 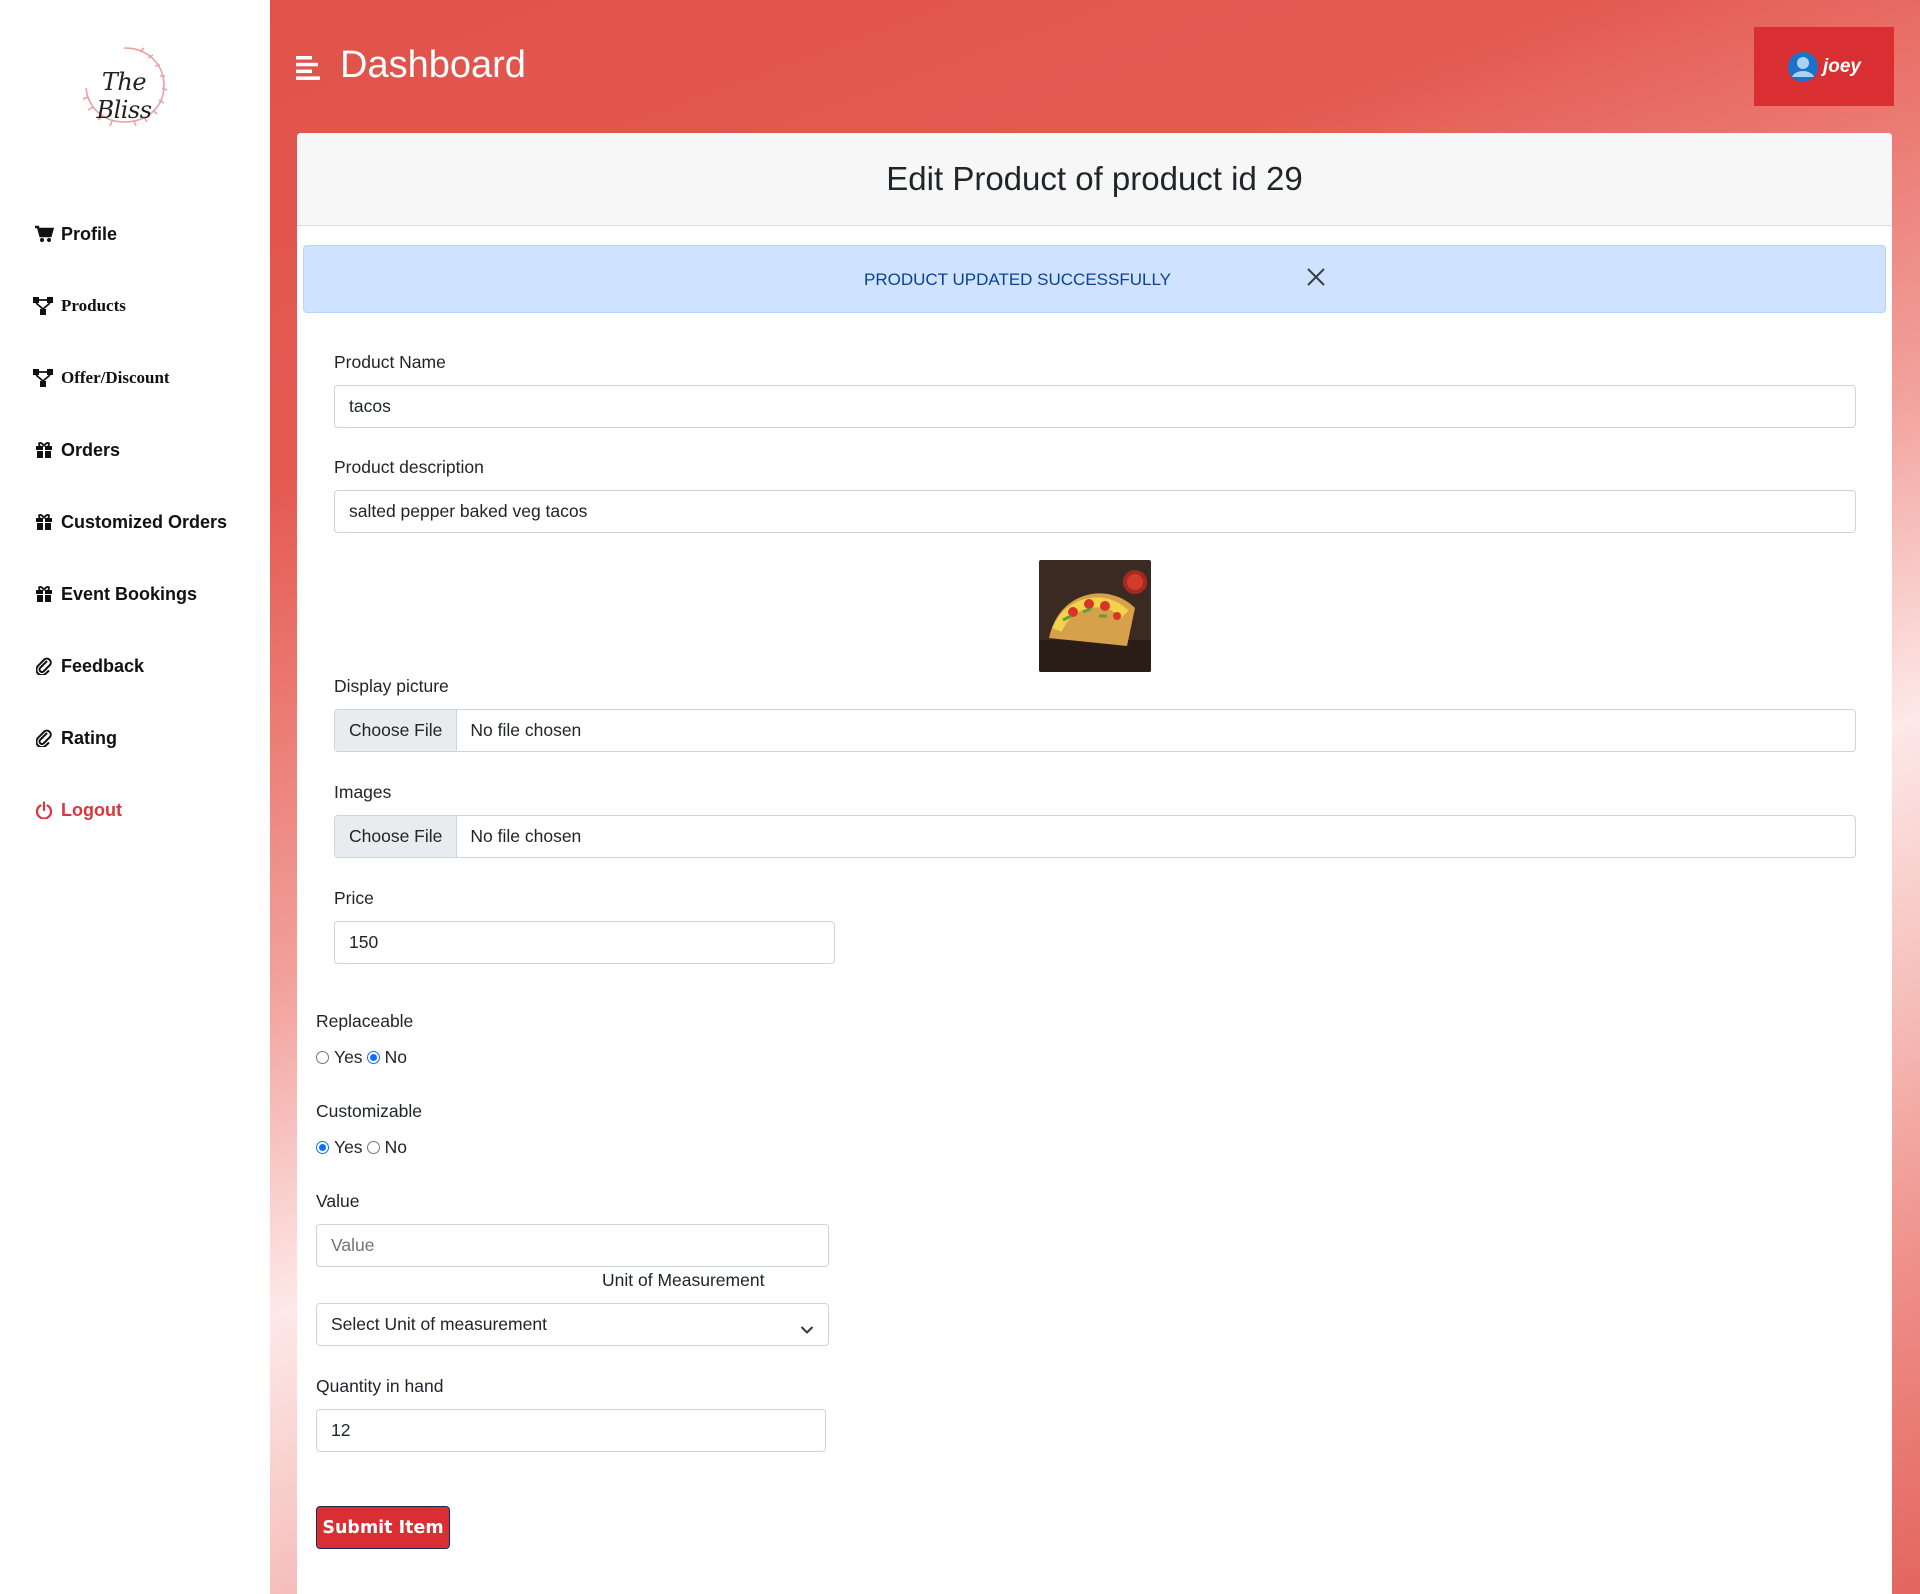 I want to click on sidebar-item-event-bookings: Event Bookings, so click(x=130, y=594).